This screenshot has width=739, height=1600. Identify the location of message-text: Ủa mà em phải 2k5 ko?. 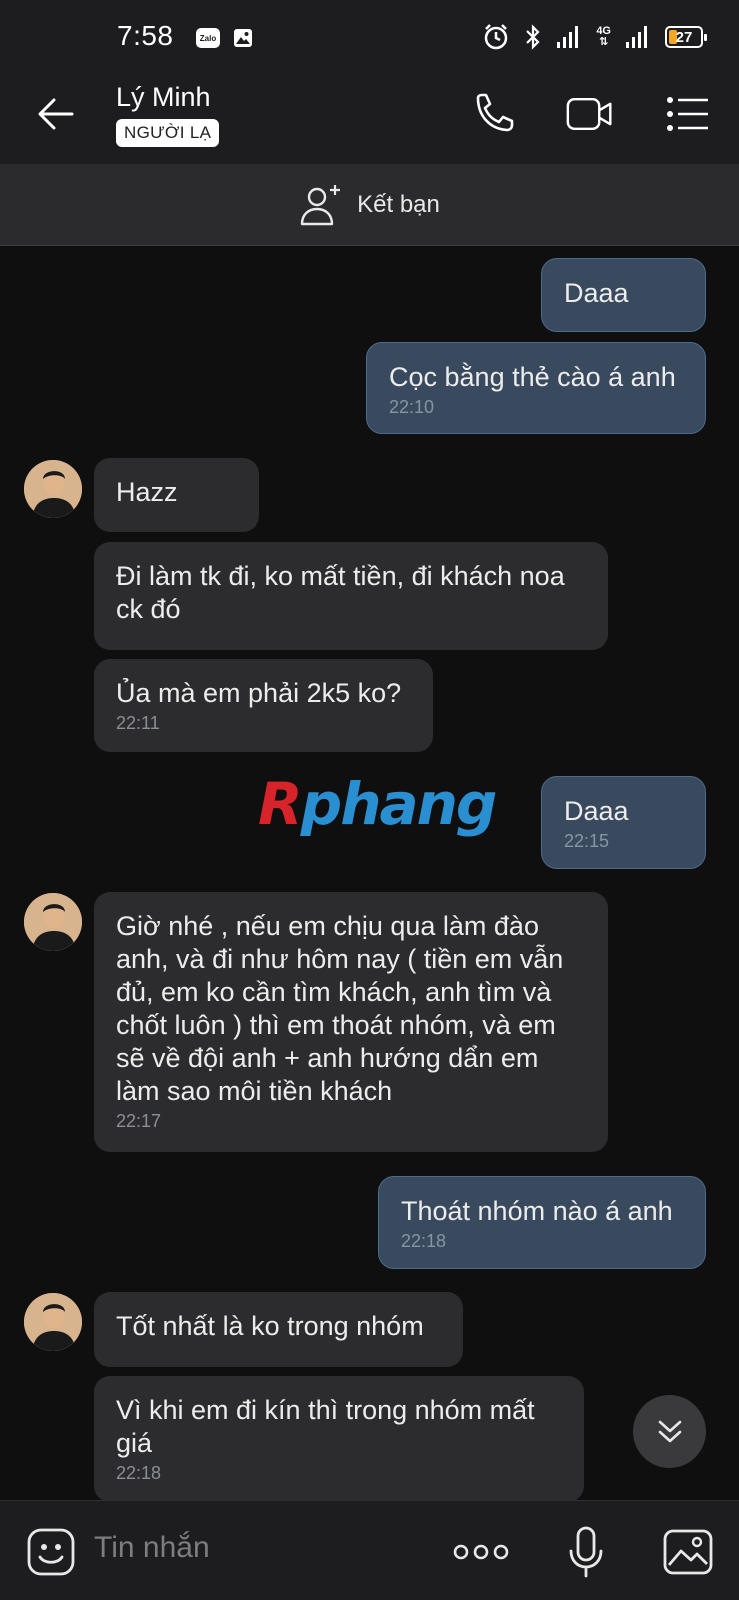
(259, 693).